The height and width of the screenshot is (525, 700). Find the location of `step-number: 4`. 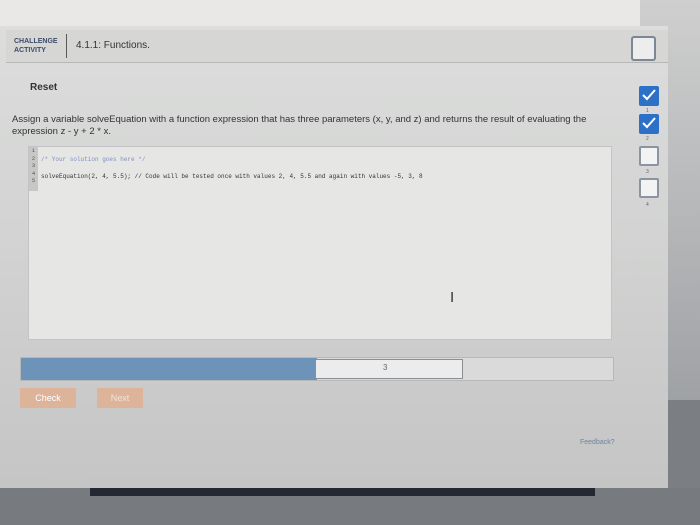

step-number: 4 is located at coordinates (647, 205).